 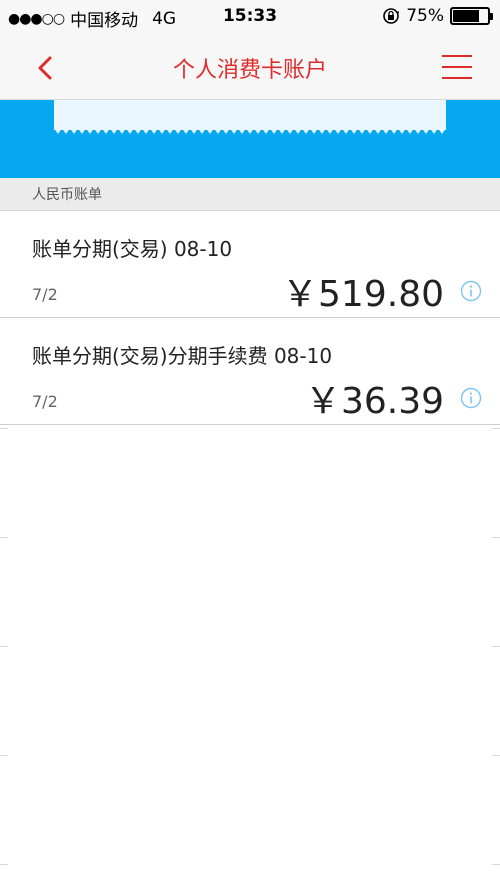 What do you see at coordinates (250, 264) in the screenshot?
I see `transaction-row: 账单分期(交易) 08-10 7/2 ￥519.80` at bounding box center [250, 264].